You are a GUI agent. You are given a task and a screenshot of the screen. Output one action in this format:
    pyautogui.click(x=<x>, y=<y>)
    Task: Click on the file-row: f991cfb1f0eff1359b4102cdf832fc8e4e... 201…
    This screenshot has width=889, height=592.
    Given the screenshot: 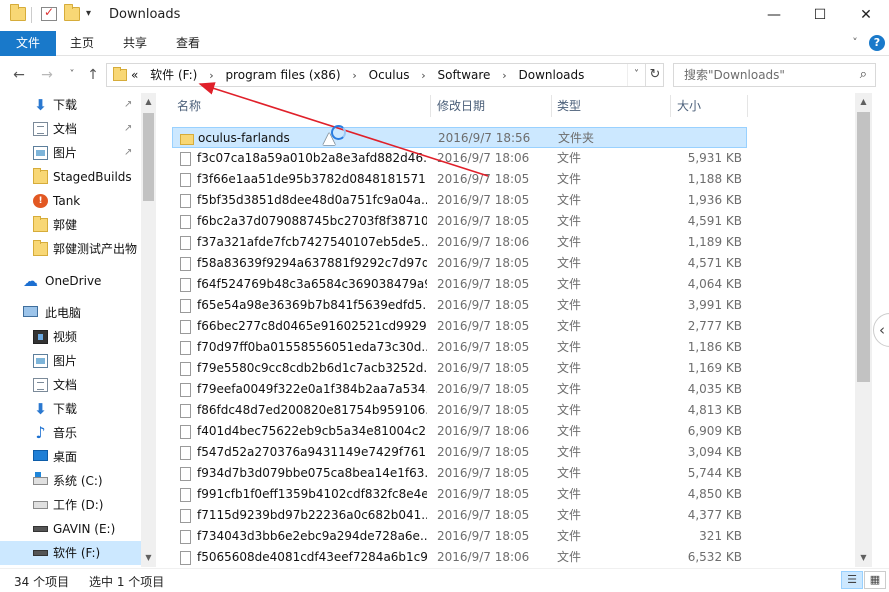 What is the action you would take?
    pyautogui.click(x=459, y=494)
    